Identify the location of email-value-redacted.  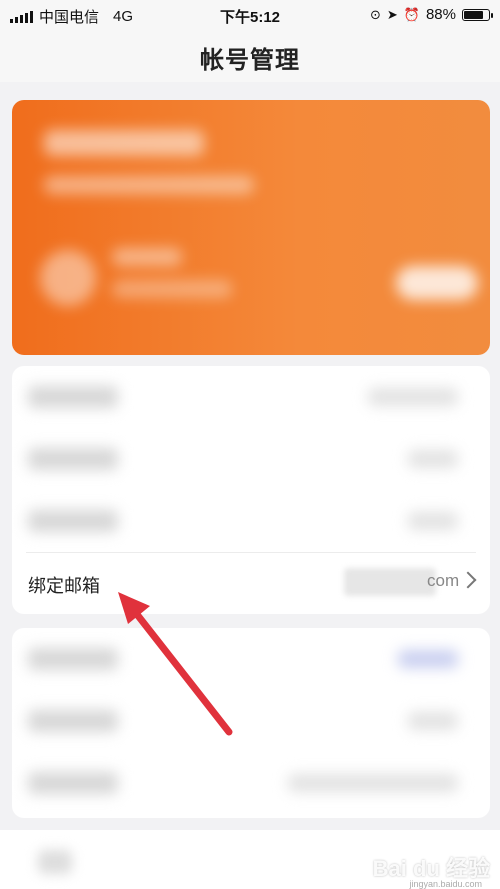
(390, 582).